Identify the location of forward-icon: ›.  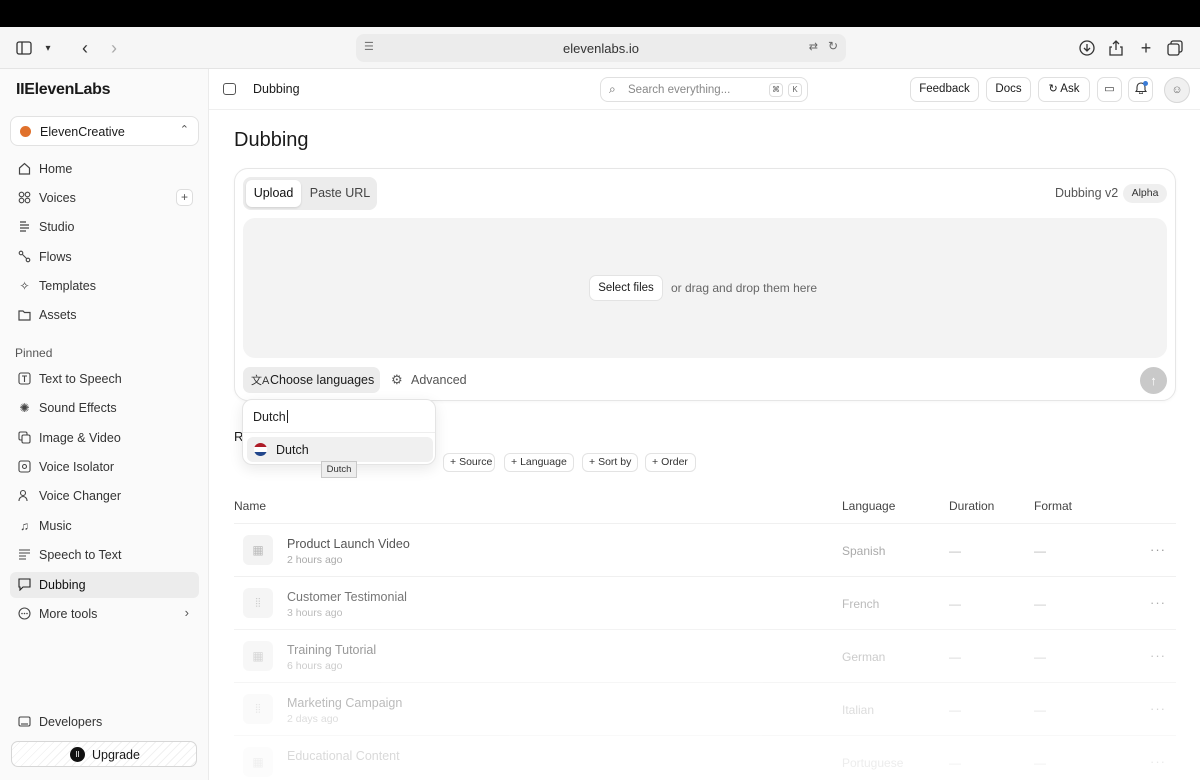
(114, 48).